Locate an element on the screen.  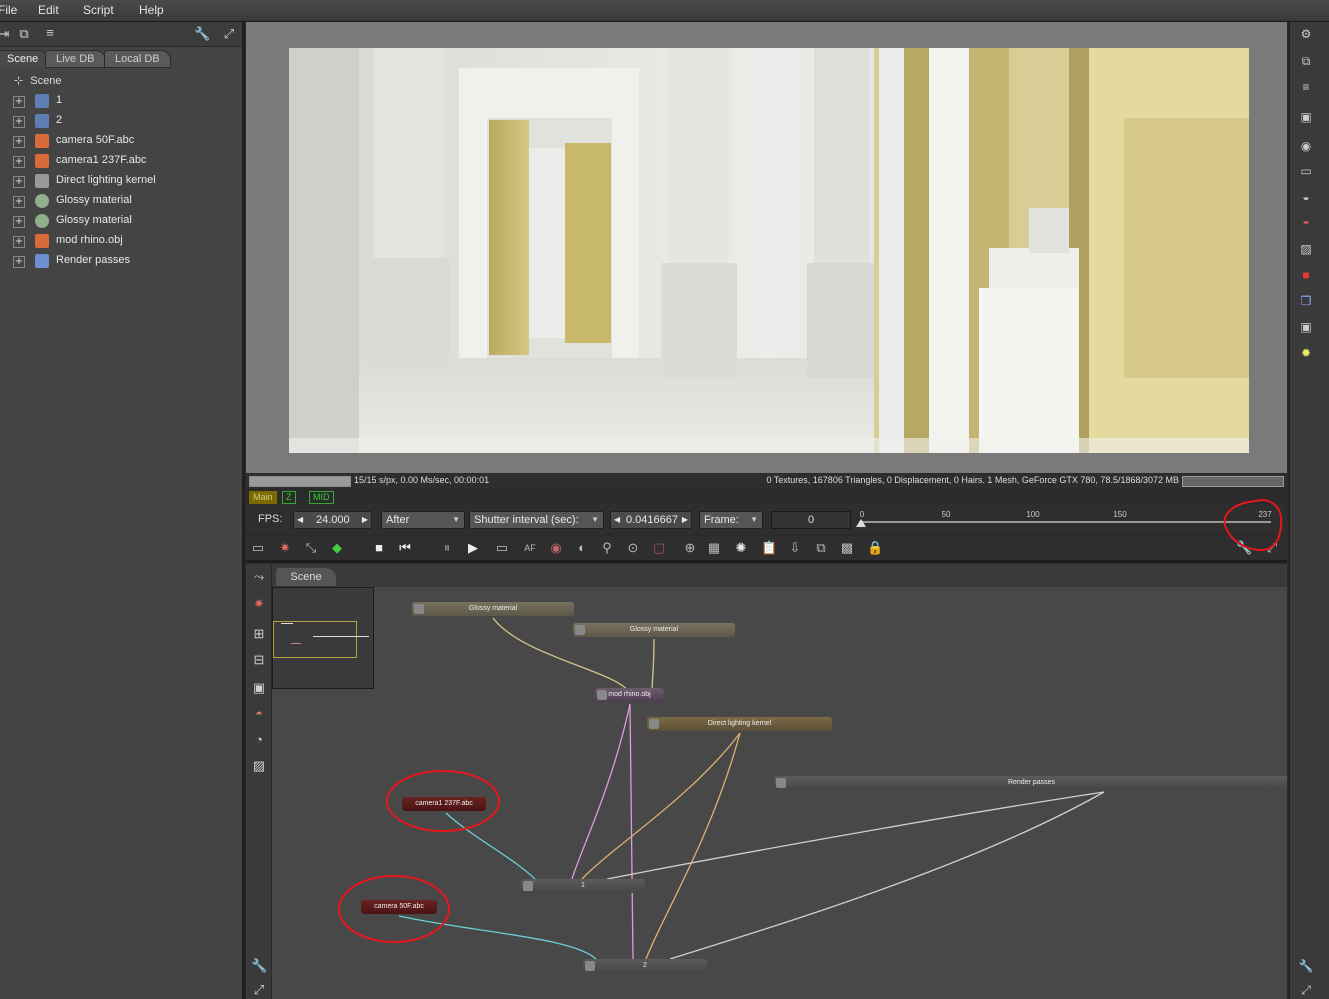
zoom-icon: ⊕ is located at coordinates (690, 548).